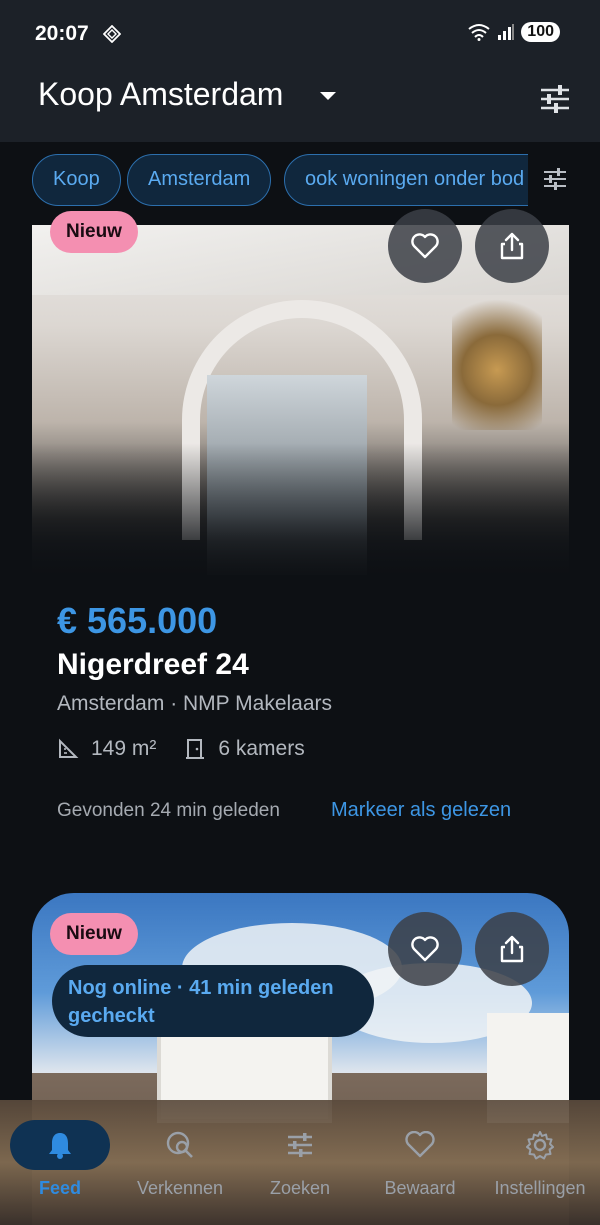  I want to click on status-icons: 100, so click(513, 32).